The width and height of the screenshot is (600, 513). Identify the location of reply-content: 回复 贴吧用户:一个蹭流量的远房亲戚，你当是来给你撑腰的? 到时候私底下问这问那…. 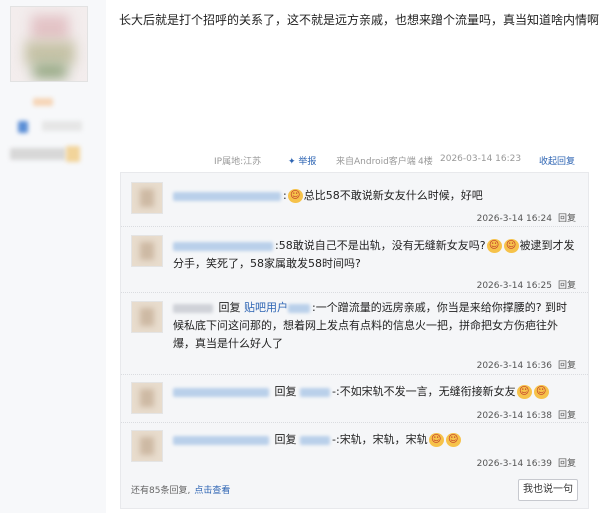
(370, 325).